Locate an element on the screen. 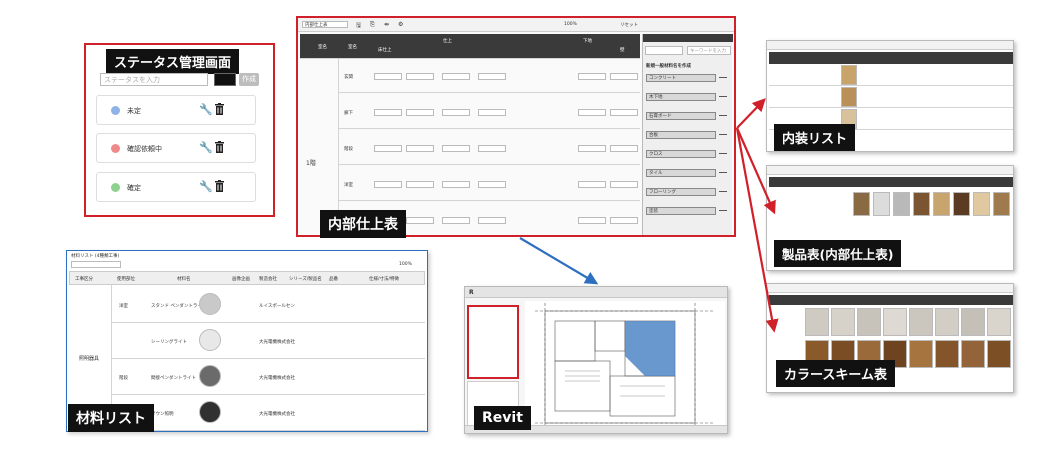 The width and height of the screenshot is (1046, 458). arrow-to-product is located at coordinates (755, 171).